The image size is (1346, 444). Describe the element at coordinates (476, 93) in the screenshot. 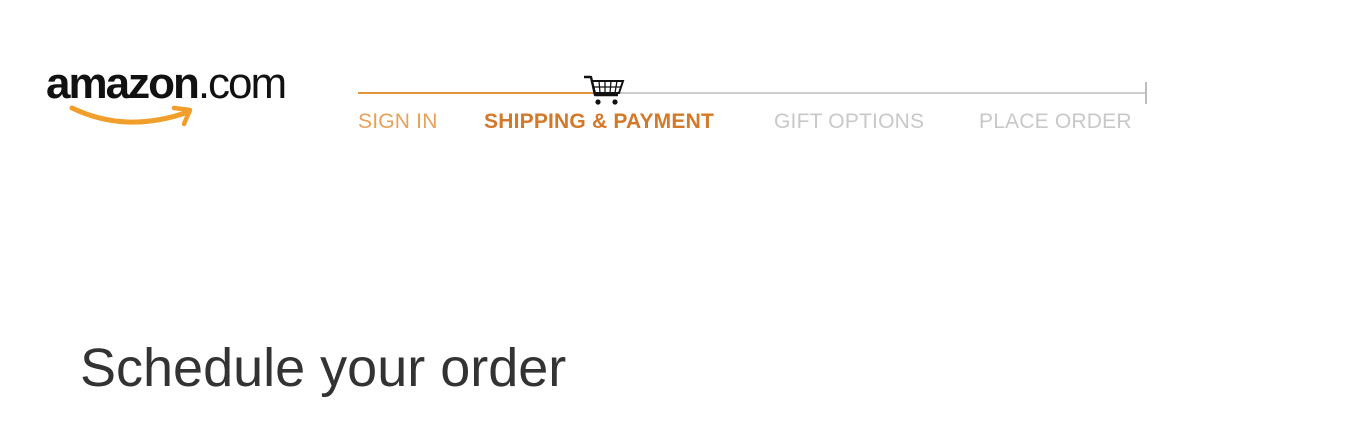

I see `progress-completed-line` at that location.